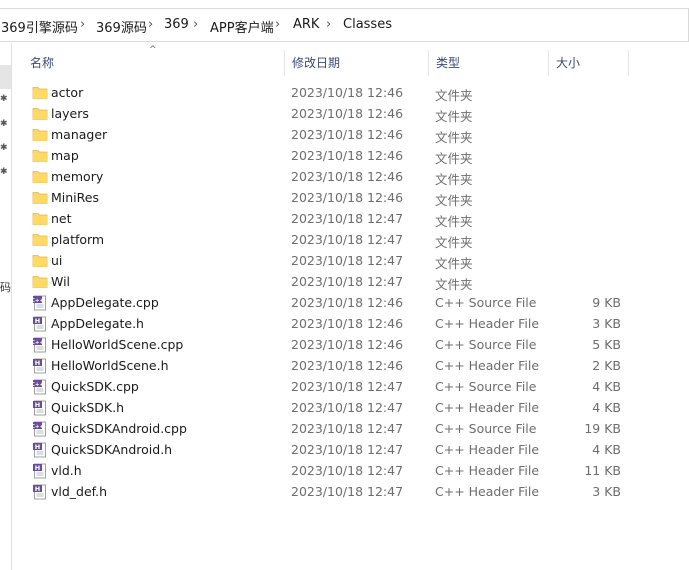  Describe the element at coordinates (70, 113) in the screenshot. I see `file-name: layers` at that location.